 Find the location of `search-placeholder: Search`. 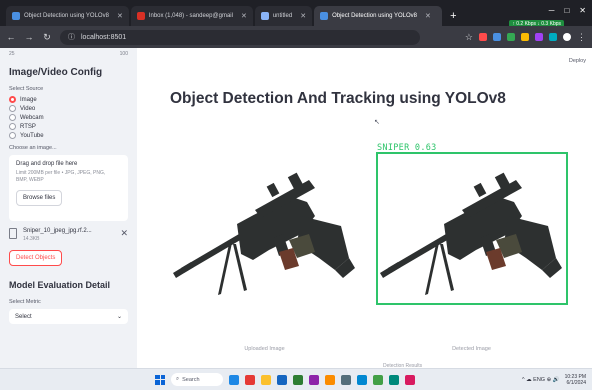

search-placeholder: Search is located at coordinates (191, 379).